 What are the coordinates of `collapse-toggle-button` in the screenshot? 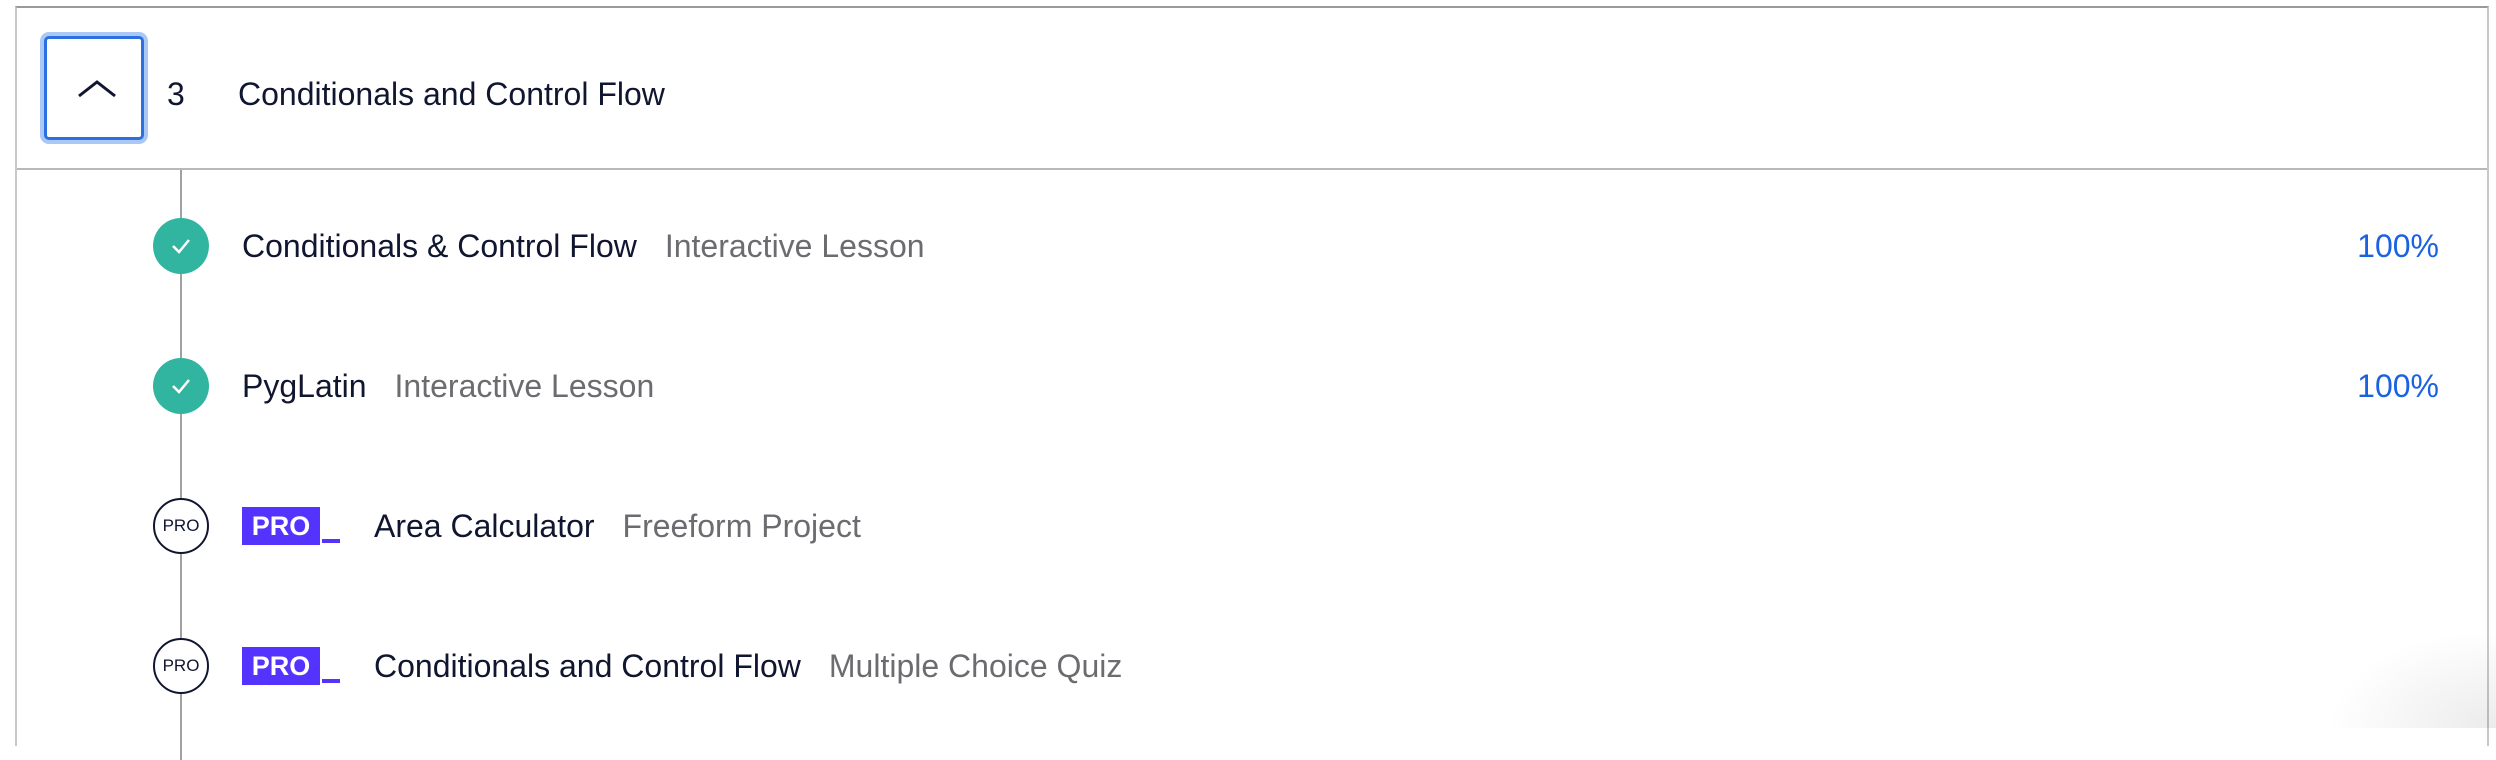 It's located at (94, 88).